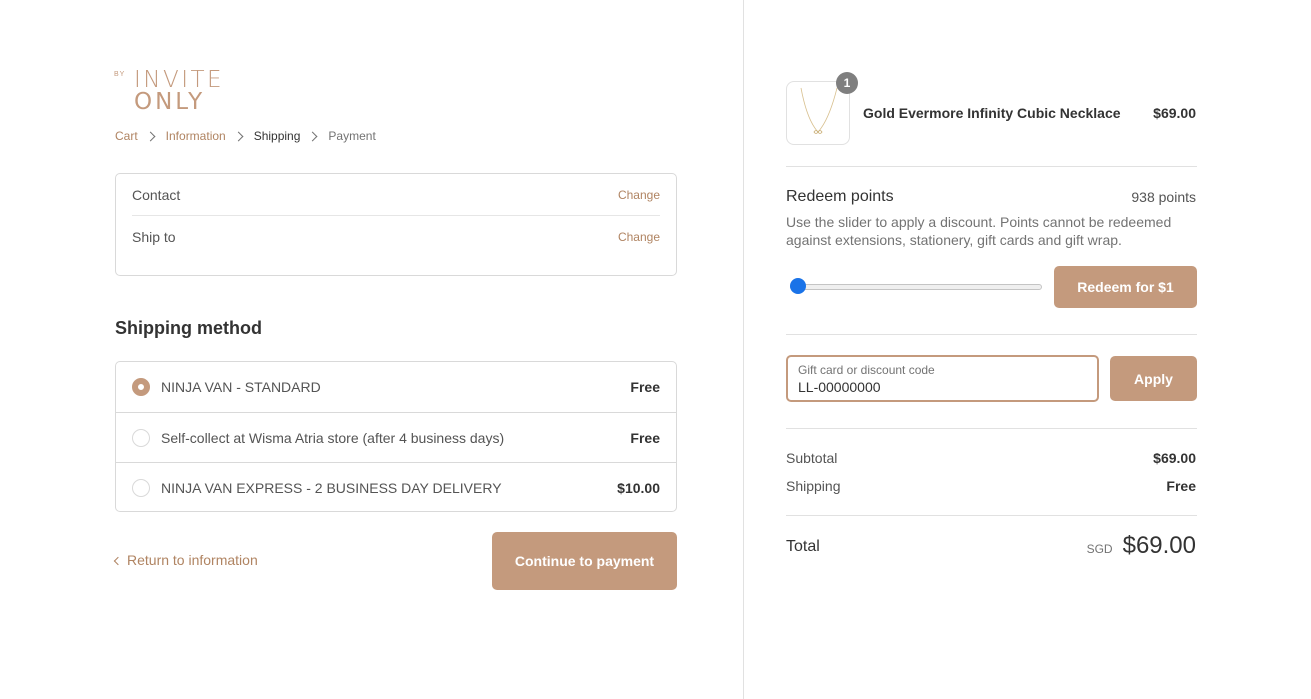  I want to click on change-ship-to-link: Change, so click(639, 237).